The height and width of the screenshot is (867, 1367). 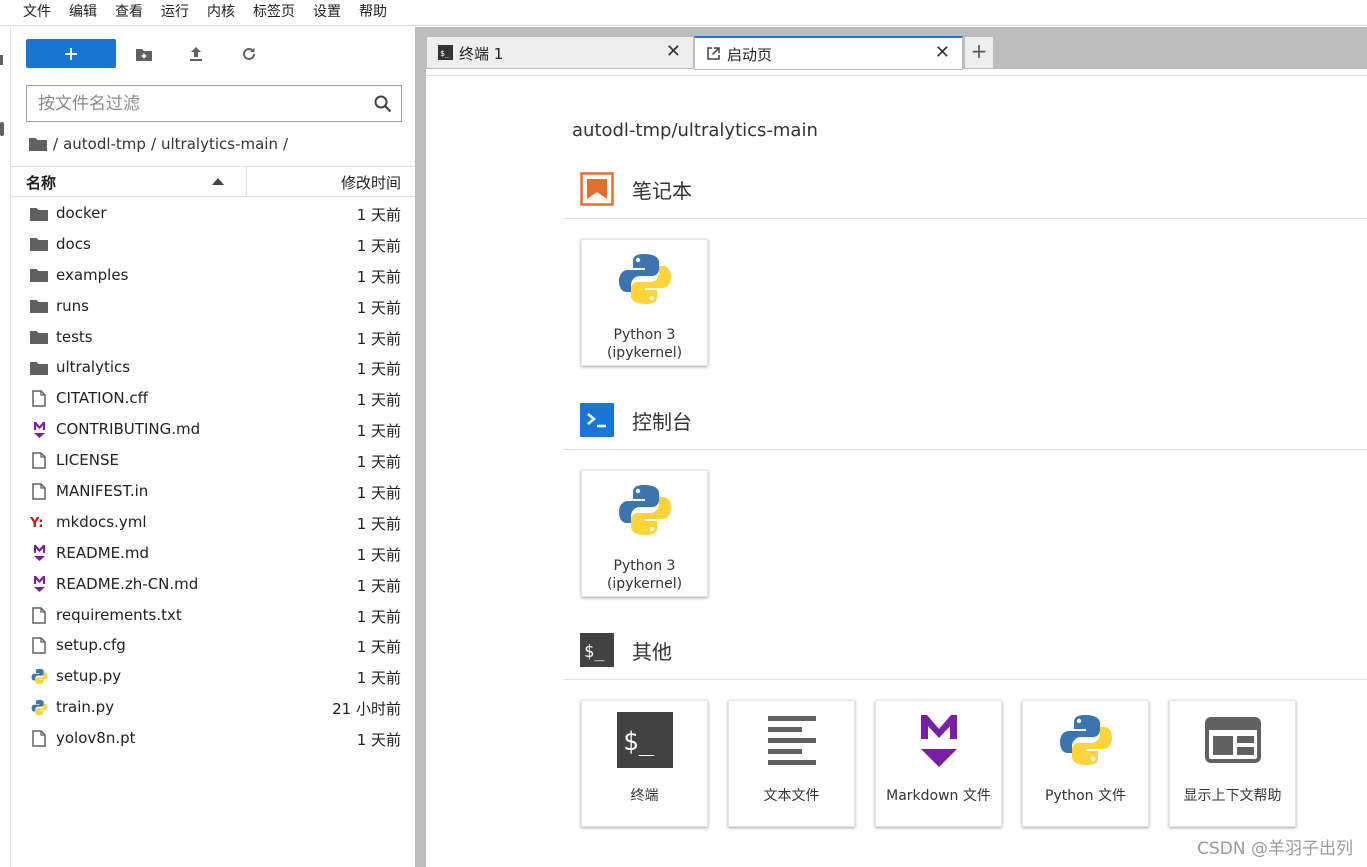 What do you see at coordinates (597, 189) in the screenshot?
I see `notebook-icon` at bounding box center [597, 189].